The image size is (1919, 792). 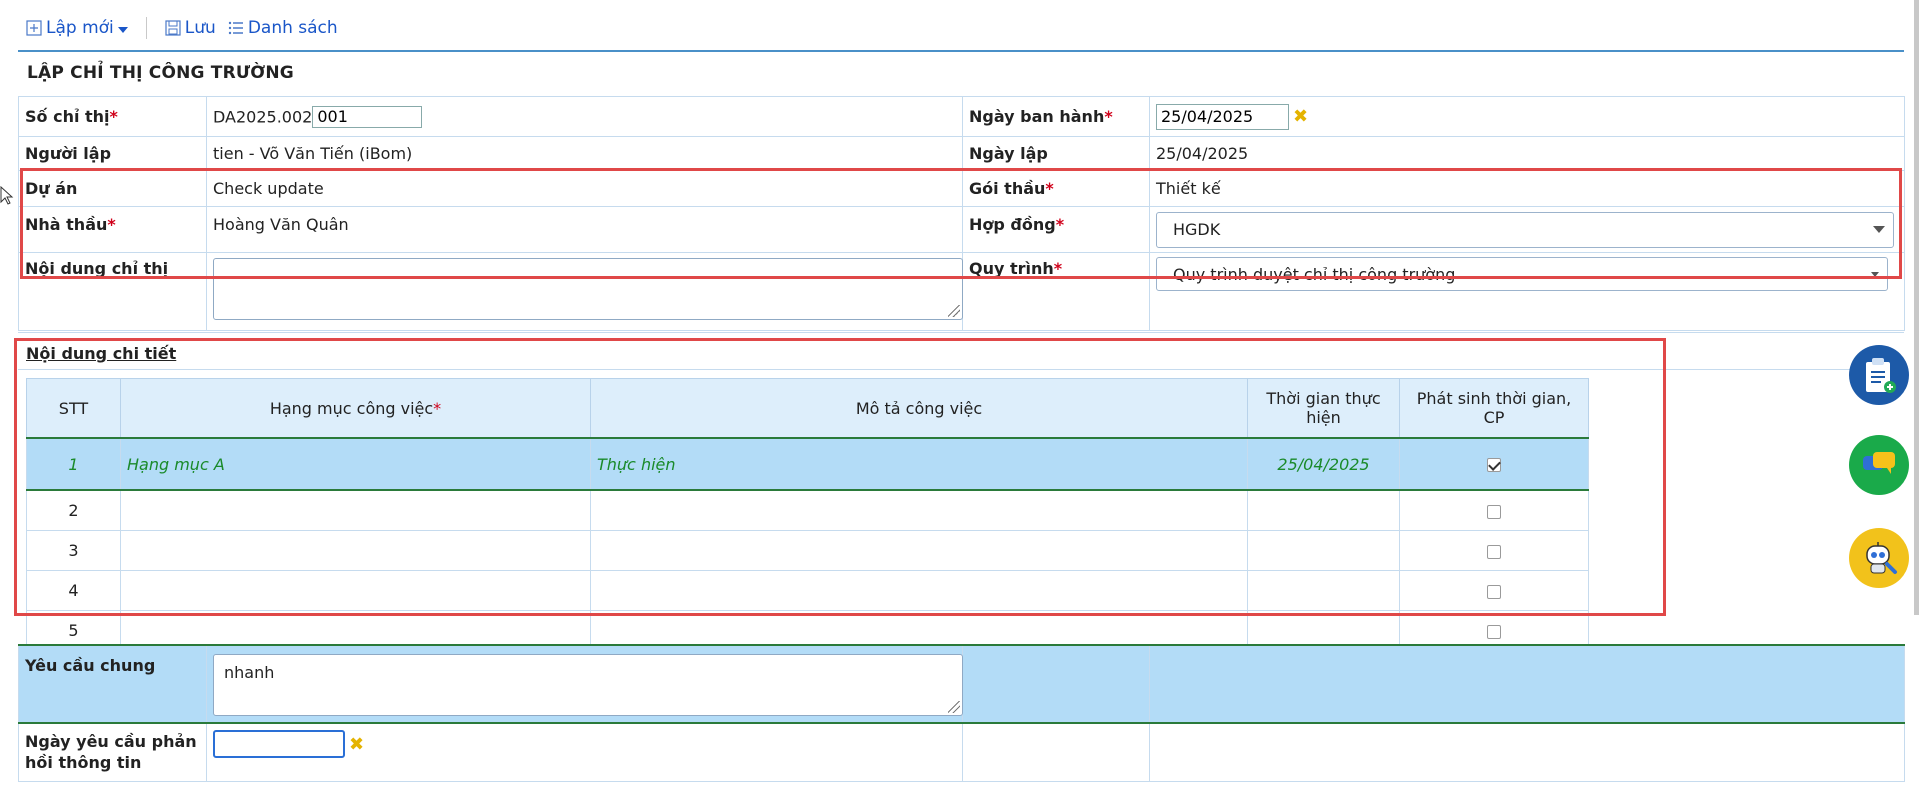 What do you see at coordinates (112, 229) in the screenshot?
I see `nha-thau-label: Nhà thầu*` at bounding box center [112, 229].